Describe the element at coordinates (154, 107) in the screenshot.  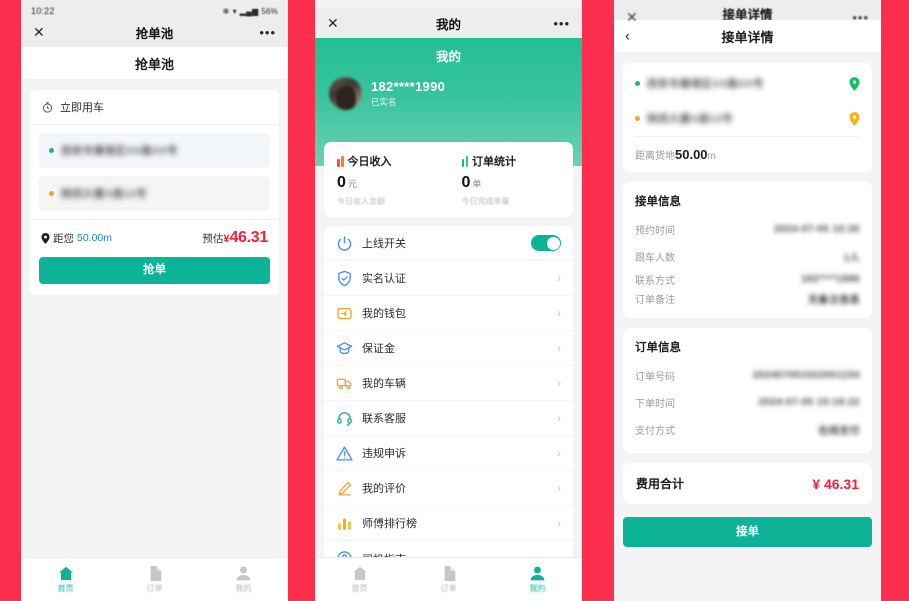
I see `order-type-row: 立即用车` at that location.